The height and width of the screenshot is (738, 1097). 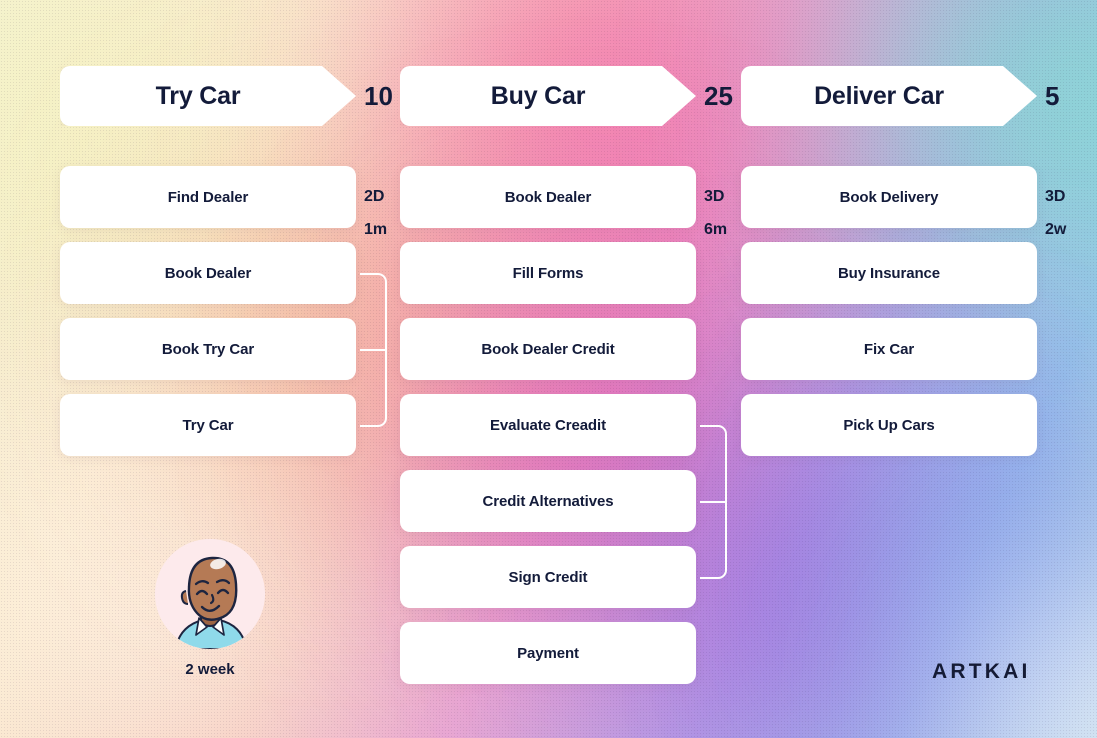 I want to click on phase-banner-buy-car: Buy Car, so click(x=548, y=96).